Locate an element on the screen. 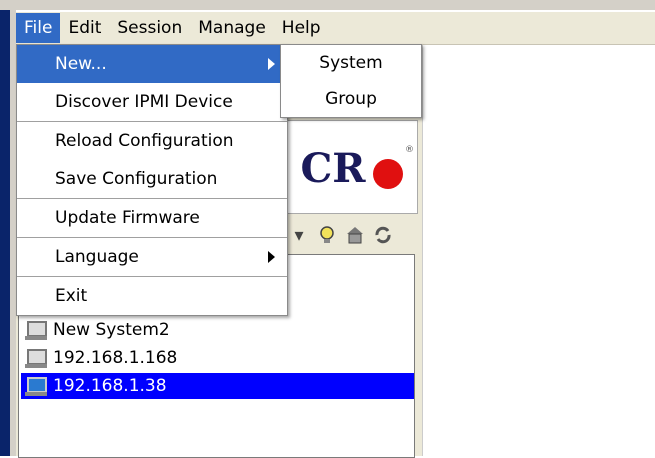 This screenshot has height=458, width=655. menu-item-label: Save Configuration is located at coordinates (136, 179).